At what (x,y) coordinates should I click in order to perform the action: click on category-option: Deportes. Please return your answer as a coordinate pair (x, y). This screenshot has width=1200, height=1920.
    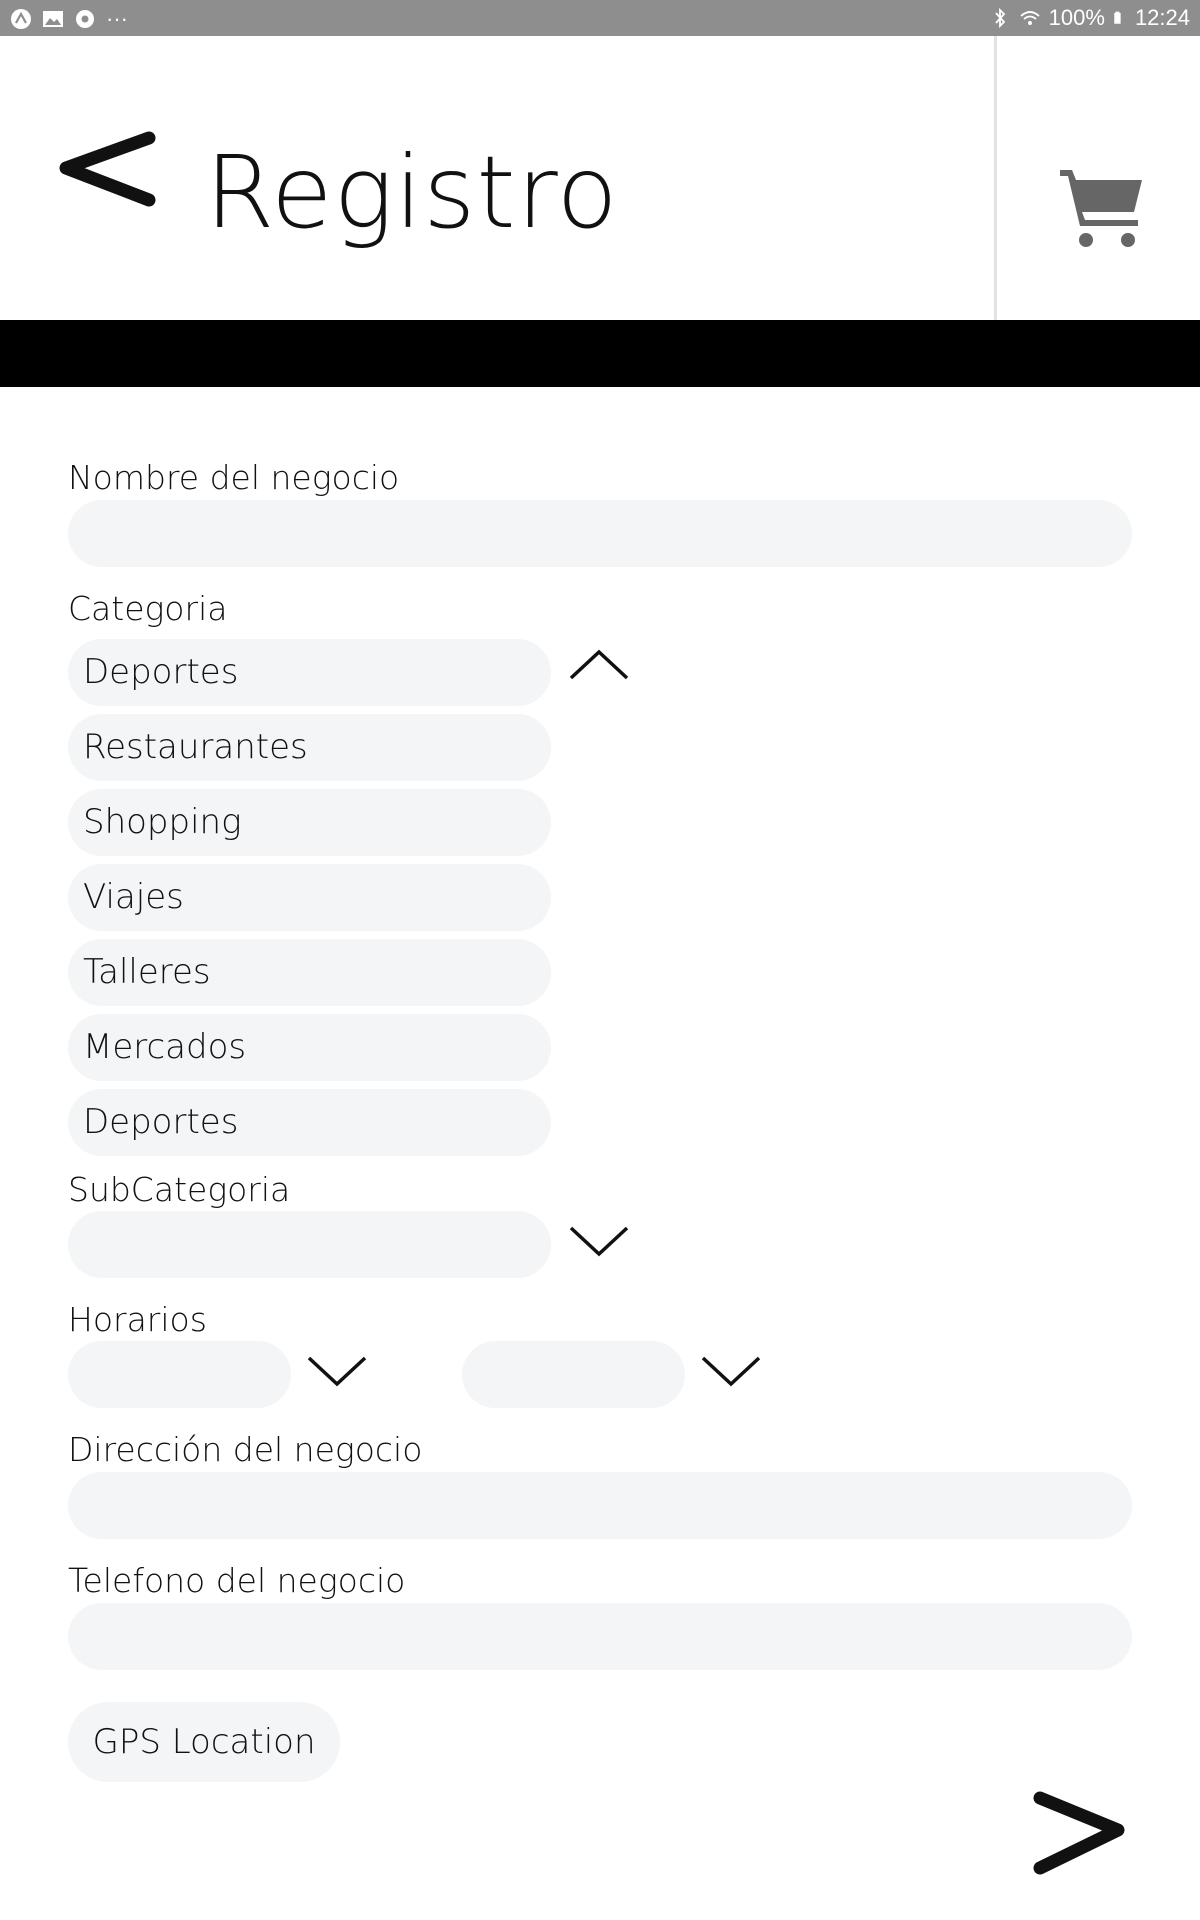
    Looking at the image, I should click on (309, 1122).